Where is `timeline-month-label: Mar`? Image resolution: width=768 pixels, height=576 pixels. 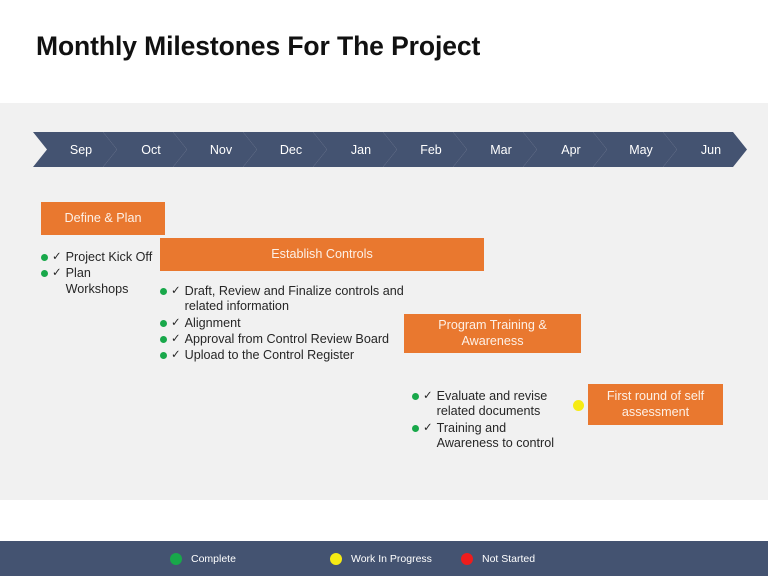
timeline-month-label: Mar is located at coordinates (501, 149).